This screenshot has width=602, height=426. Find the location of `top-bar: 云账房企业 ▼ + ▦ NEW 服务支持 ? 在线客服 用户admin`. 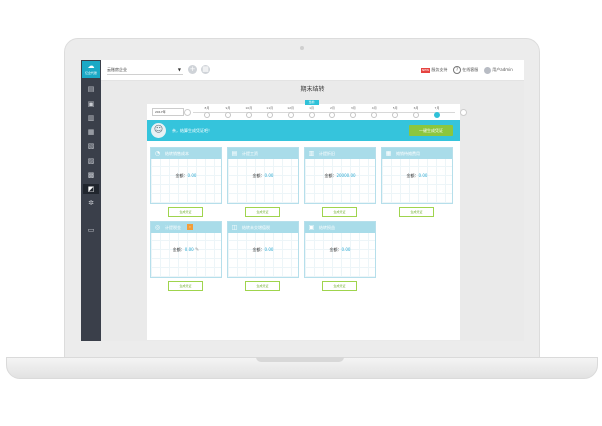

top-bar: 云账房企业 ▼ + ▦ NEW 服务支持 ? 在线客服 用户admin is located at coordinates (312, 70).